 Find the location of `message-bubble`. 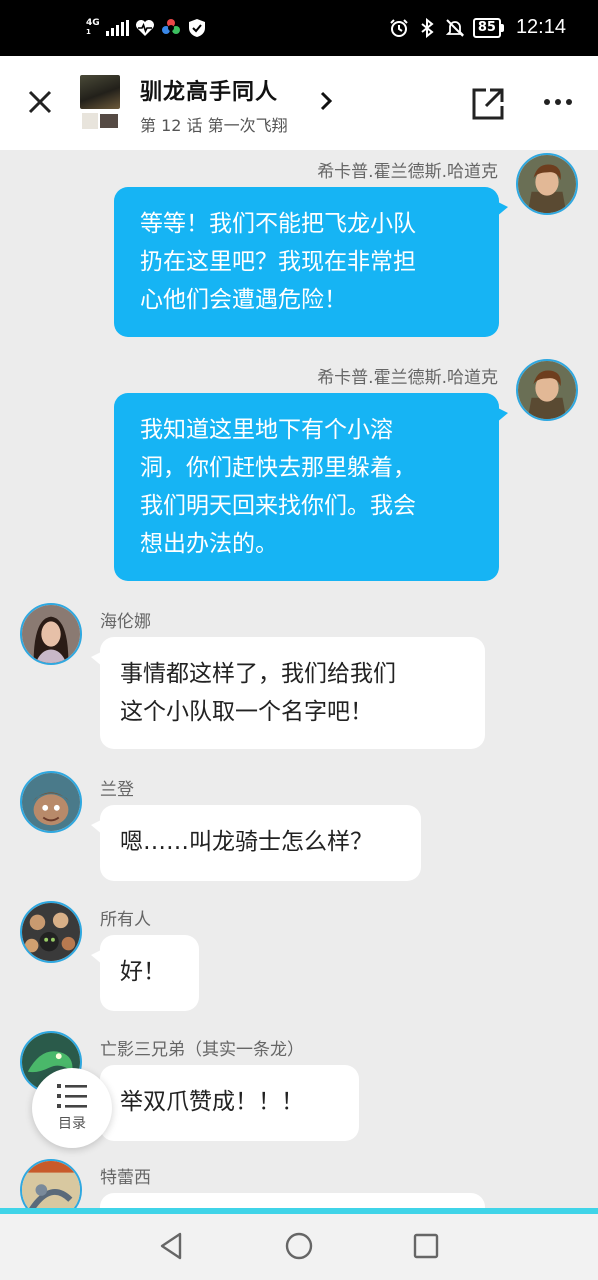

message-bubble is located at coordinates (288, 1200).